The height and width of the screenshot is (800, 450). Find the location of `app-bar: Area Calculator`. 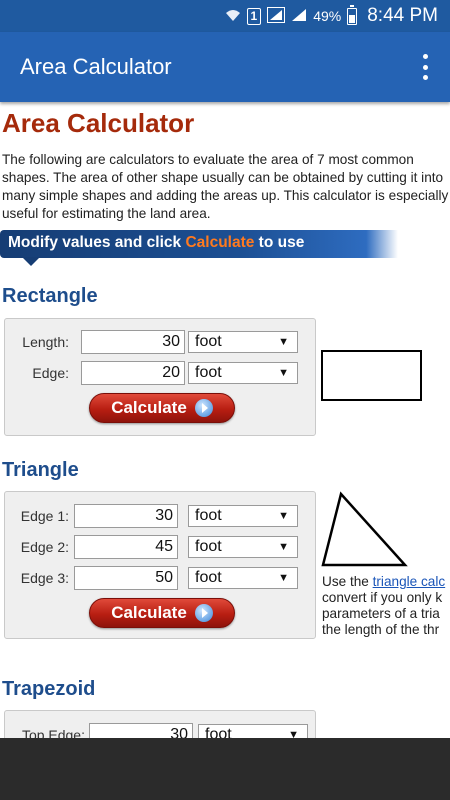

app-bar: Area Calculator is located at coordinates (225, 67).